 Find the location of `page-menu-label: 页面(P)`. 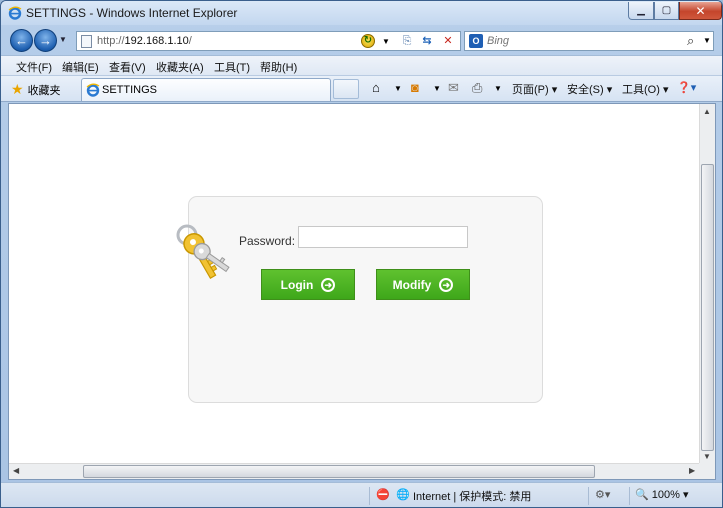

page-menu-label: 页面(P) is located at coordinates (530, 90).